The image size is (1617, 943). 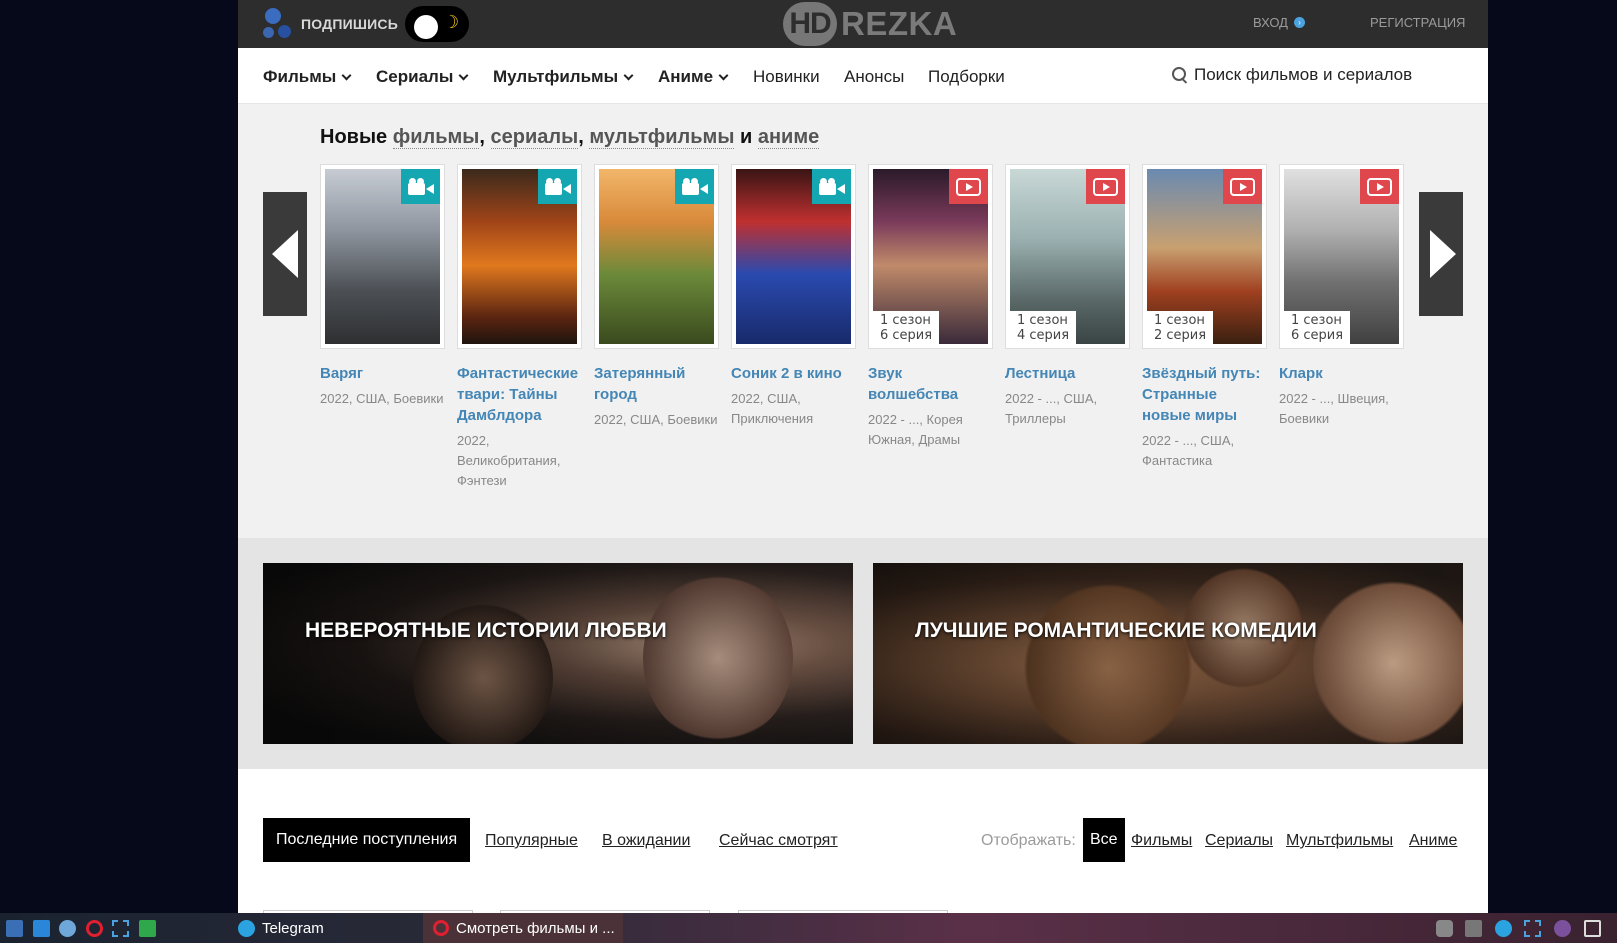 I want to click on search-box: Поиск фильмов и сериалов, so click(x=1292, y=75).